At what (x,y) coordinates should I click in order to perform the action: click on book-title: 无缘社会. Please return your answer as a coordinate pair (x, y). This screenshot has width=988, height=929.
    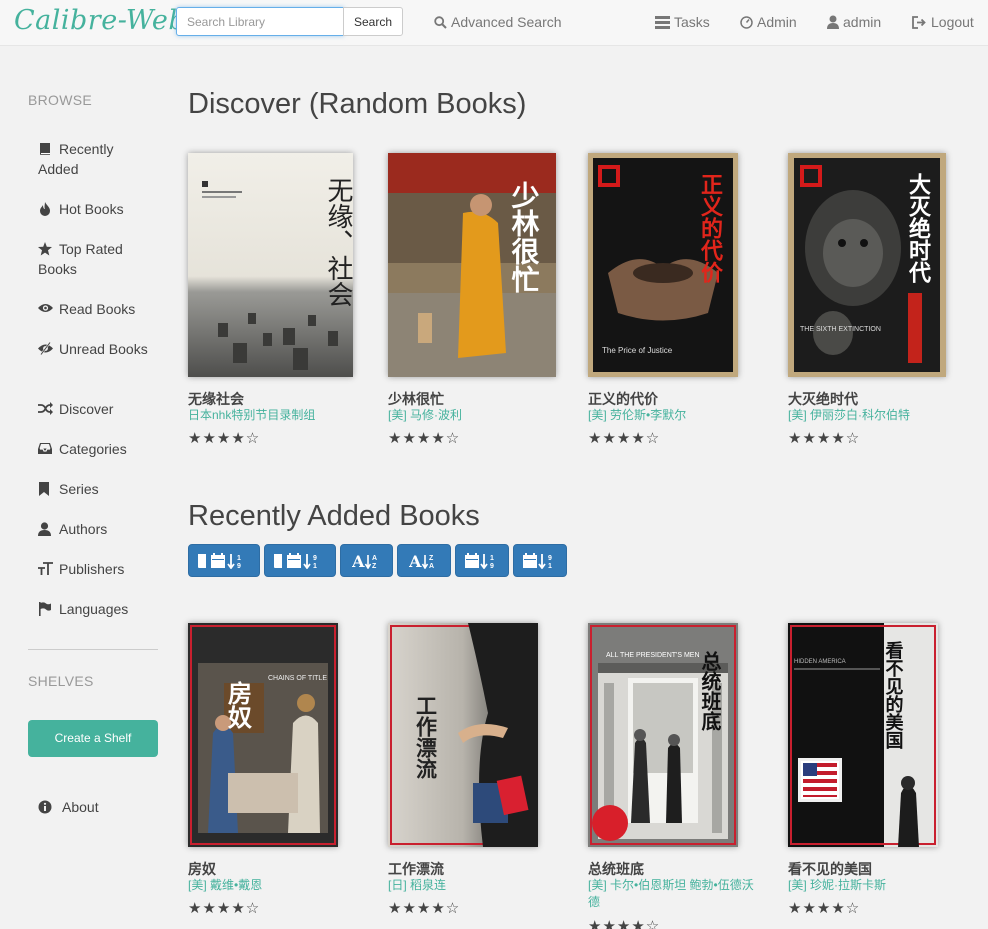
    Looking at the image, I should click on (216, 399).